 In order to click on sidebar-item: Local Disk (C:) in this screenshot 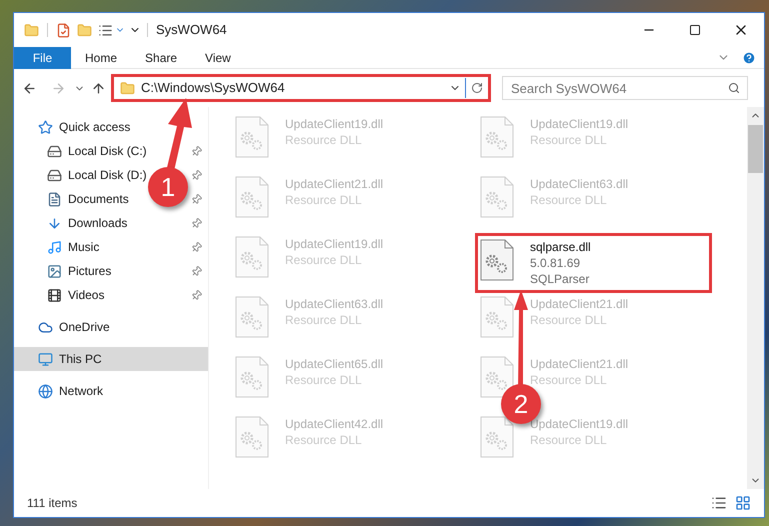, I will do `click(111, 151)`.